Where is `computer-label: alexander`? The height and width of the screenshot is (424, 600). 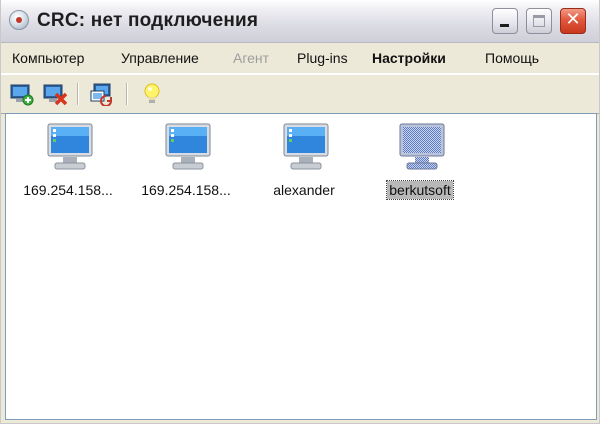 computer-label: alexander is located at coordinates (304, 190).